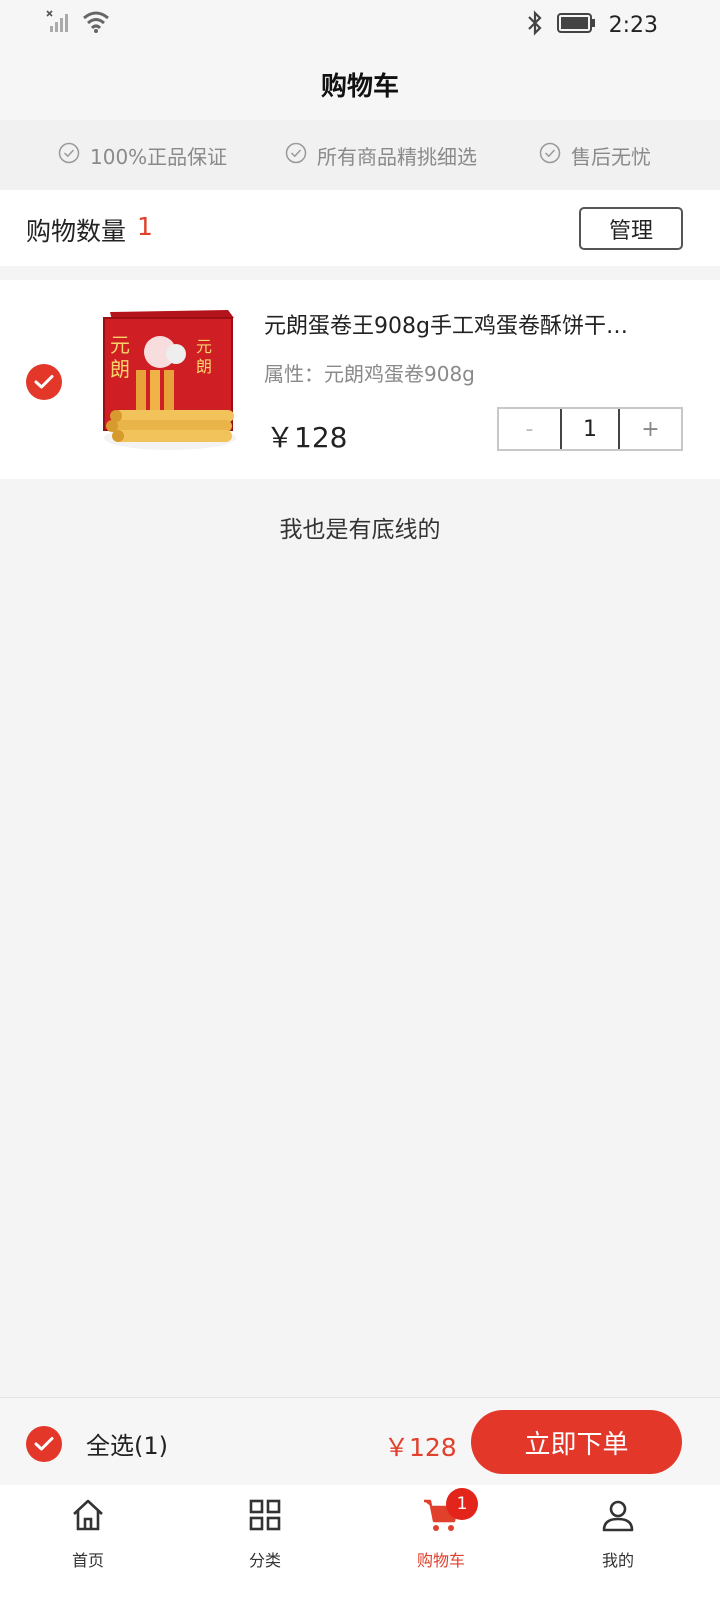 This screenshot has width=720, height=1600. Describe the element at coordinates (264, 1560) in the screenshot. I see `tab-label: 分类` at that location.